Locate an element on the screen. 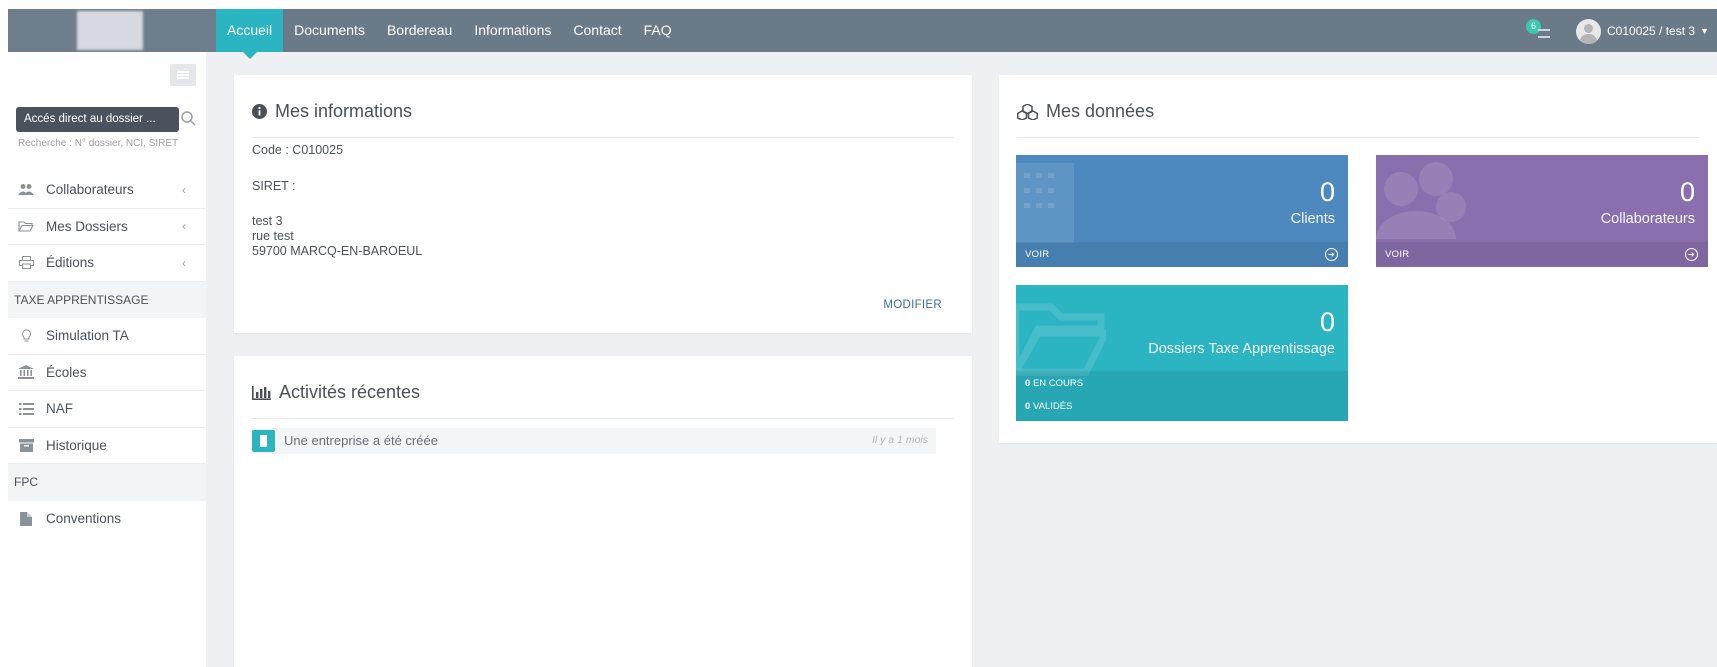 The height and width of the screenshot is (667, 1717). info-code: Code : C010025 is located at coordinates (298, 150).